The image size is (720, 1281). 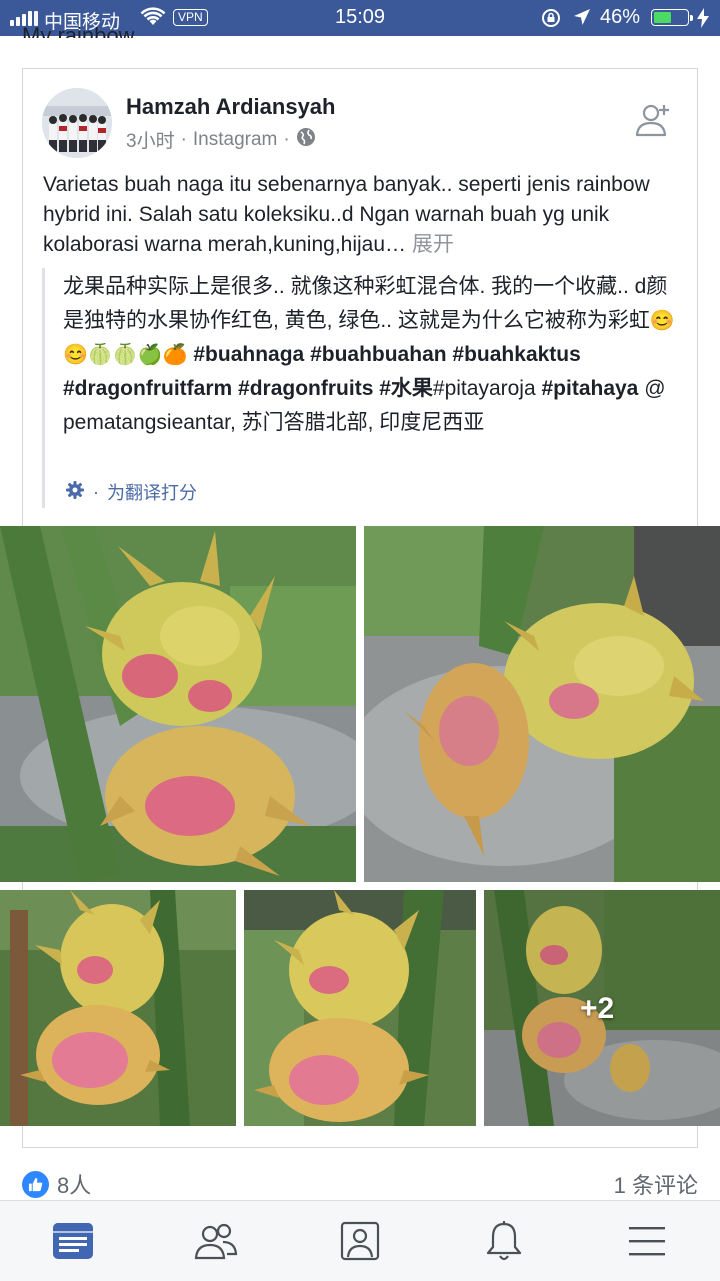 What do you see at coordinates (150, 139) in the screenshot?
I see `post-time: 3小时` at bounding box center [150, 139].